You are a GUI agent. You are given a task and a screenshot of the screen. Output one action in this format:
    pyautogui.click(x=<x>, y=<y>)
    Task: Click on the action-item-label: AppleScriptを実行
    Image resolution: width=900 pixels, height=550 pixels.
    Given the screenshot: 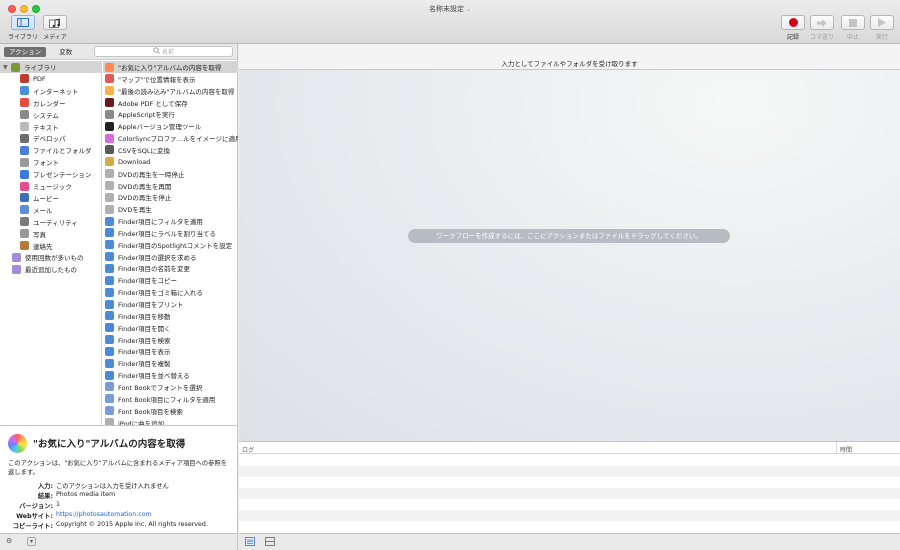 What is the action you would take?
    pyautogui.click(x=146, y=115)
    